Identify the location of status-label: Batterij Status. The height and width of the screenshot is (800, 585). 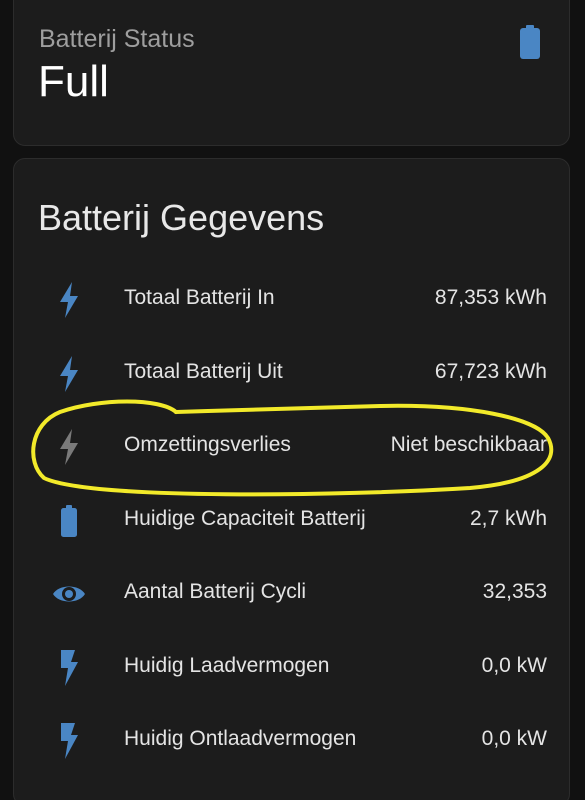
(117, 39).